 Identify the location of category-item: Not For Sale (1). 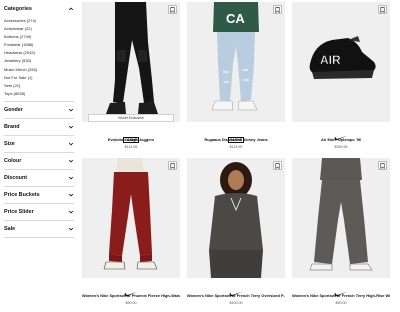
(39, 78).